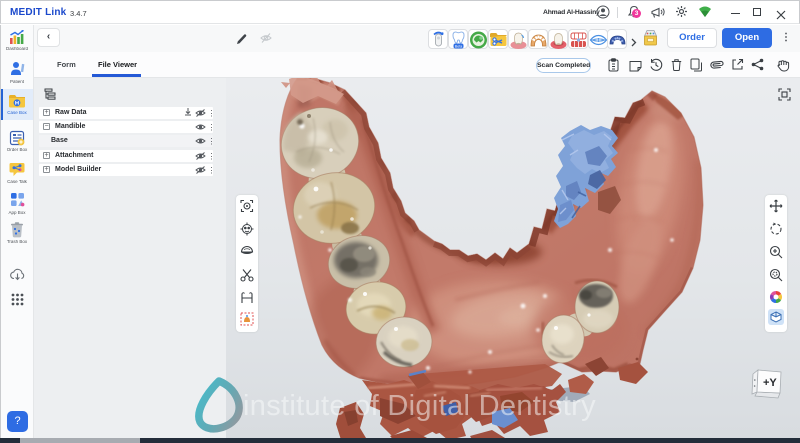 This screenshot has height=443, width=800. I want to click on svg-text: Beta, so click(458, 46).